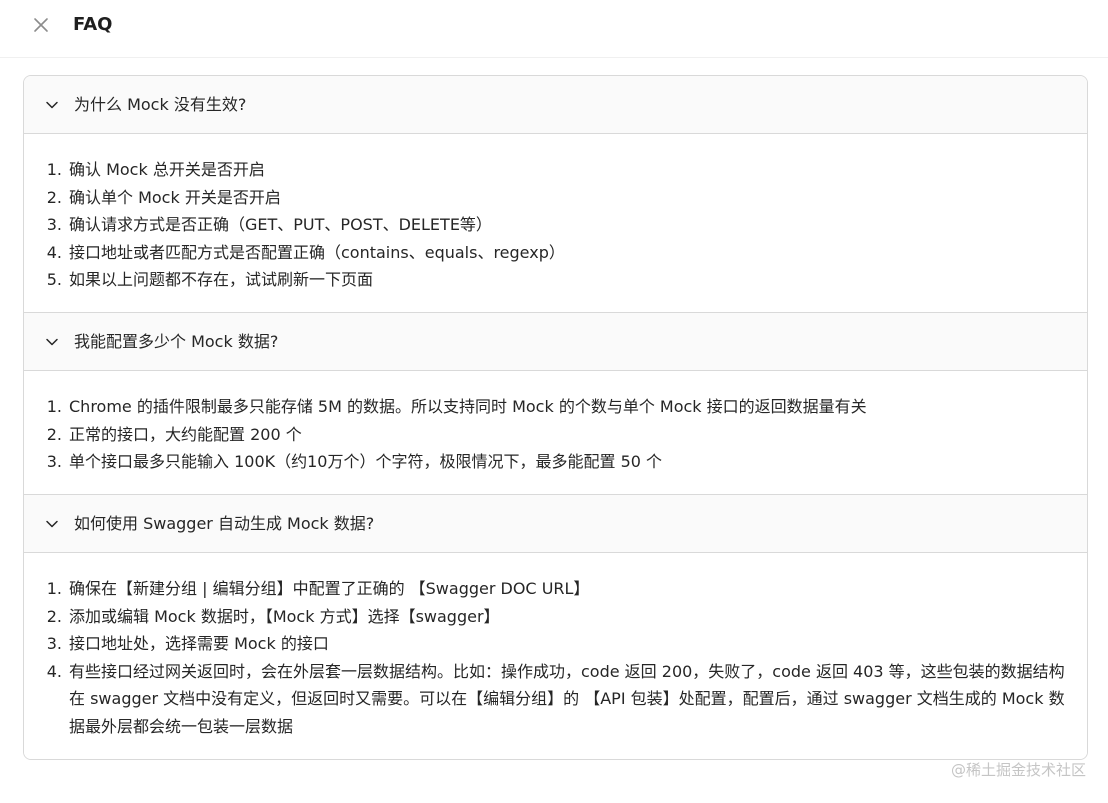 The image size is (1108, 803). What do you see at coordinates (555, 105) in the screenshot?
I see `faq-panel-header: 为什么 Mock 没有生效?` at bounding box center [555, 105].